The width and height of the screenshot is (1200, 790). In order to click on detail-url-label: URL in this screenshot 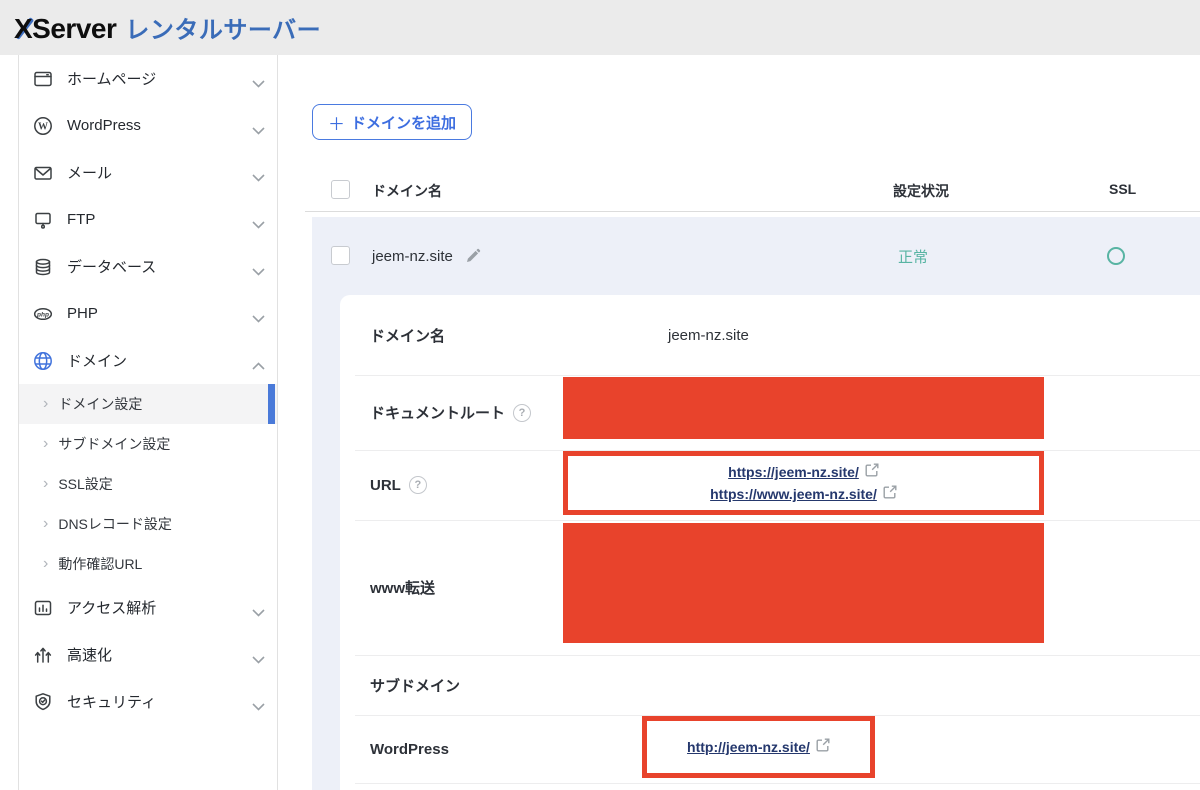, I will do `click(385, 485)`.